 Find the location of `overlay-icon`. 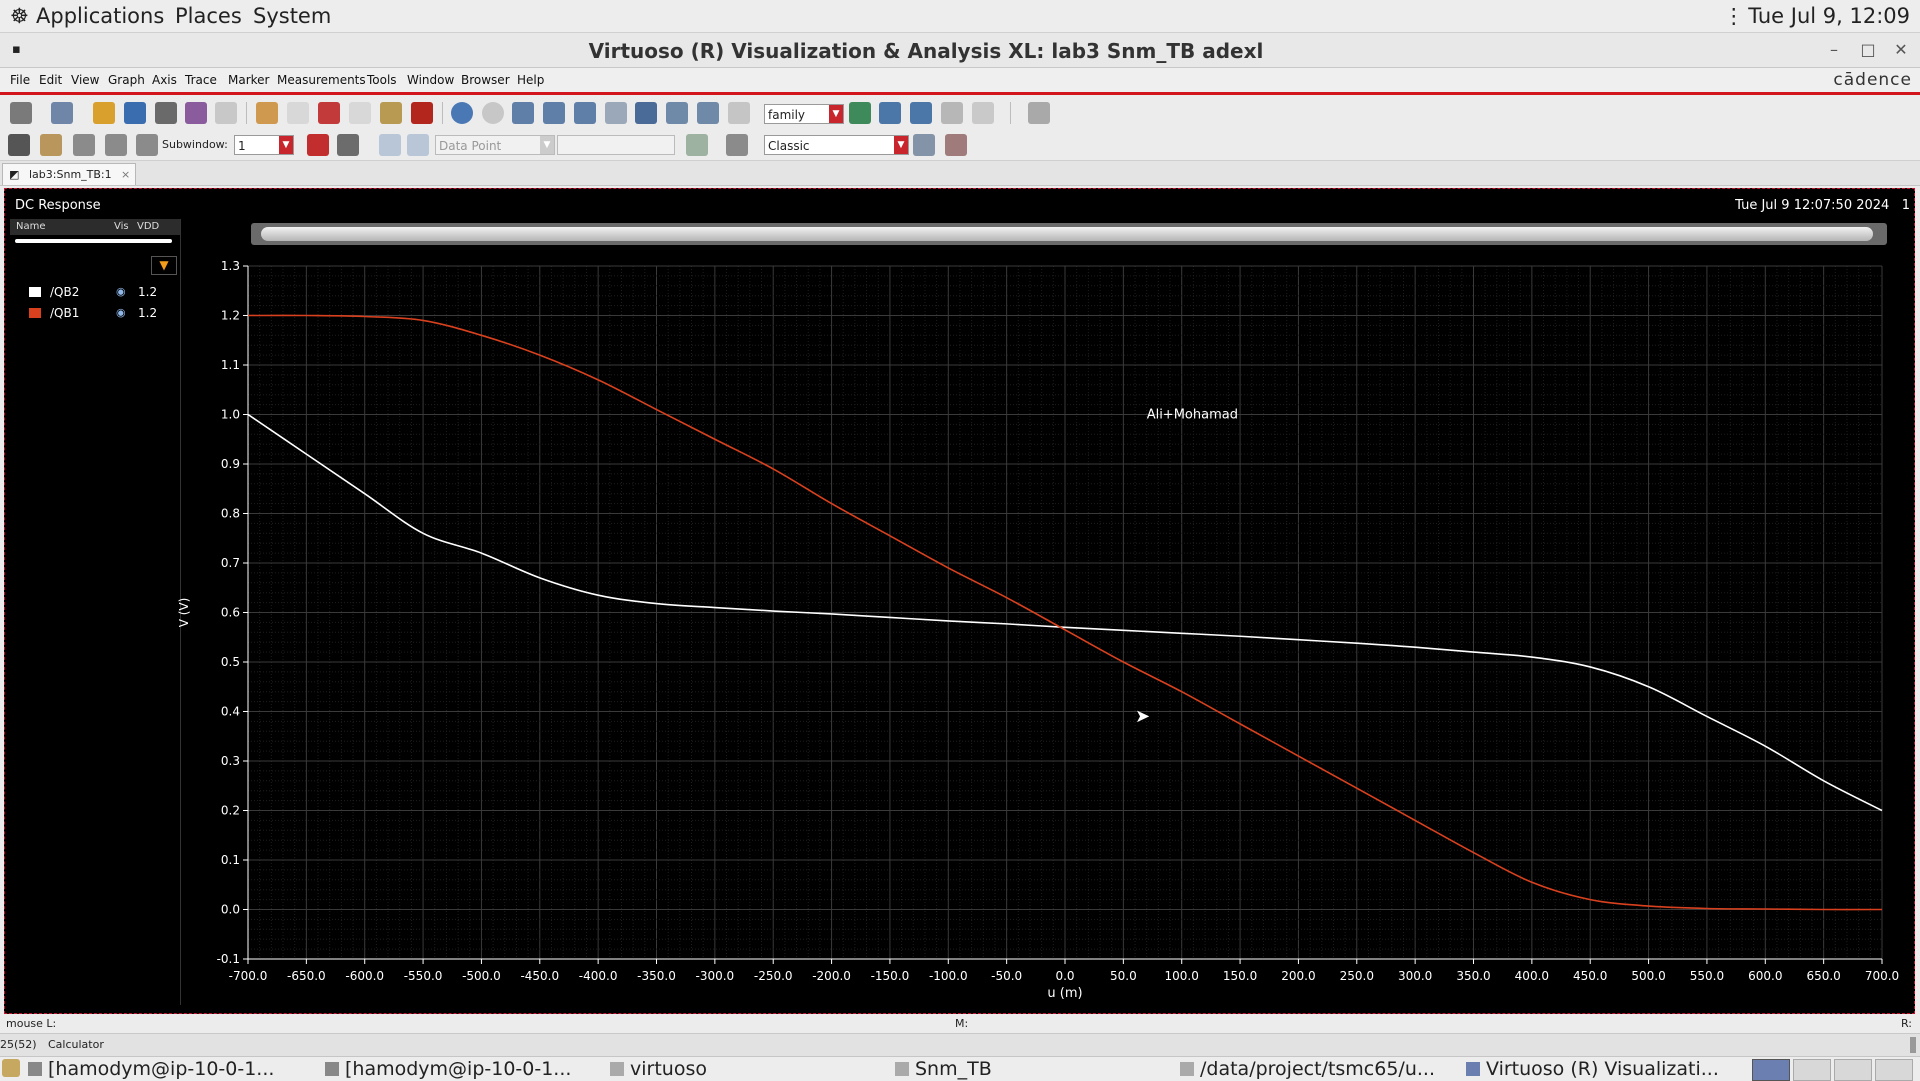

overlay-icon is located at coordinates (921, 113).